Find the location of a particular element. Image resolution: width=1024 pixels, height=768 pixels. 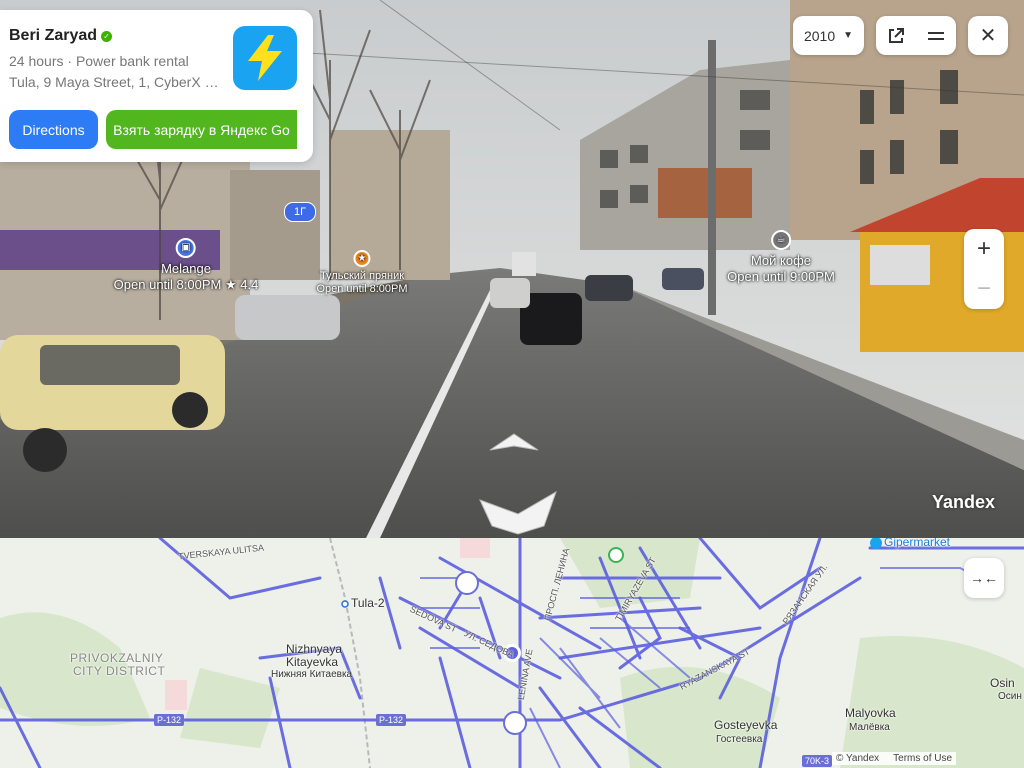

collapse-arrows-icon: →← is located at coordinates (984, 578).